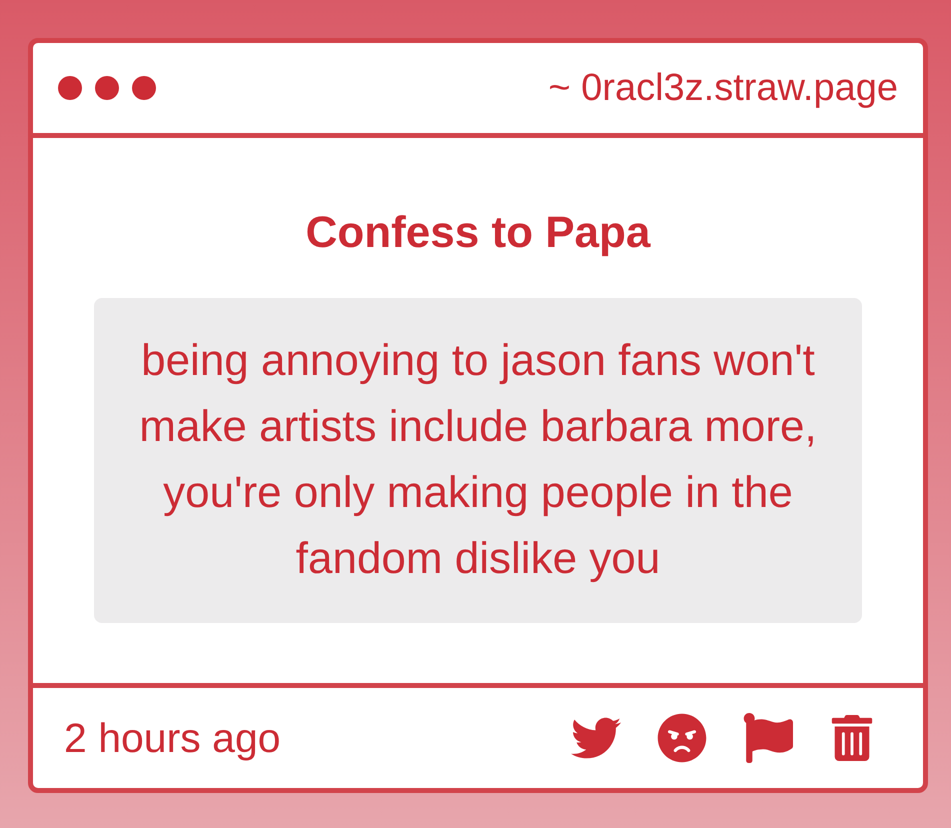  Describe the element at coordinates (478, 233) in the screenshot. I see `card-title: Confess to Papa` at that location.